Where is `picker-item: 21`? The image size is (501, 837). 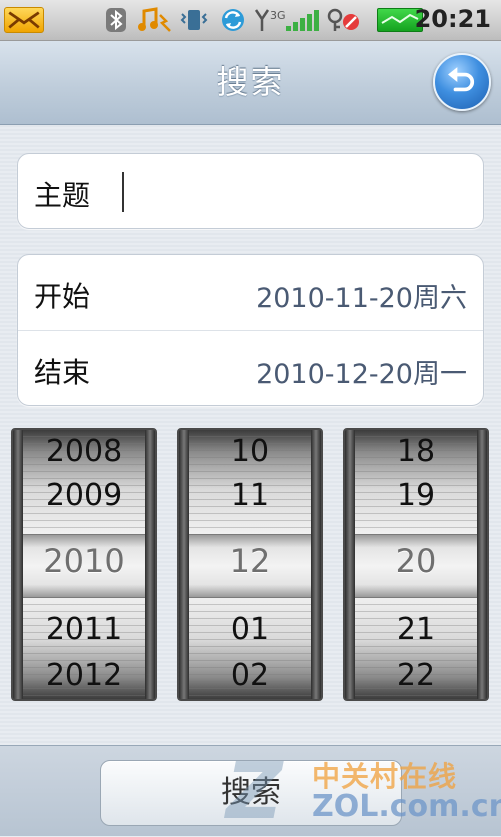
picker-item: 21 is located at coordinates (416, 629).